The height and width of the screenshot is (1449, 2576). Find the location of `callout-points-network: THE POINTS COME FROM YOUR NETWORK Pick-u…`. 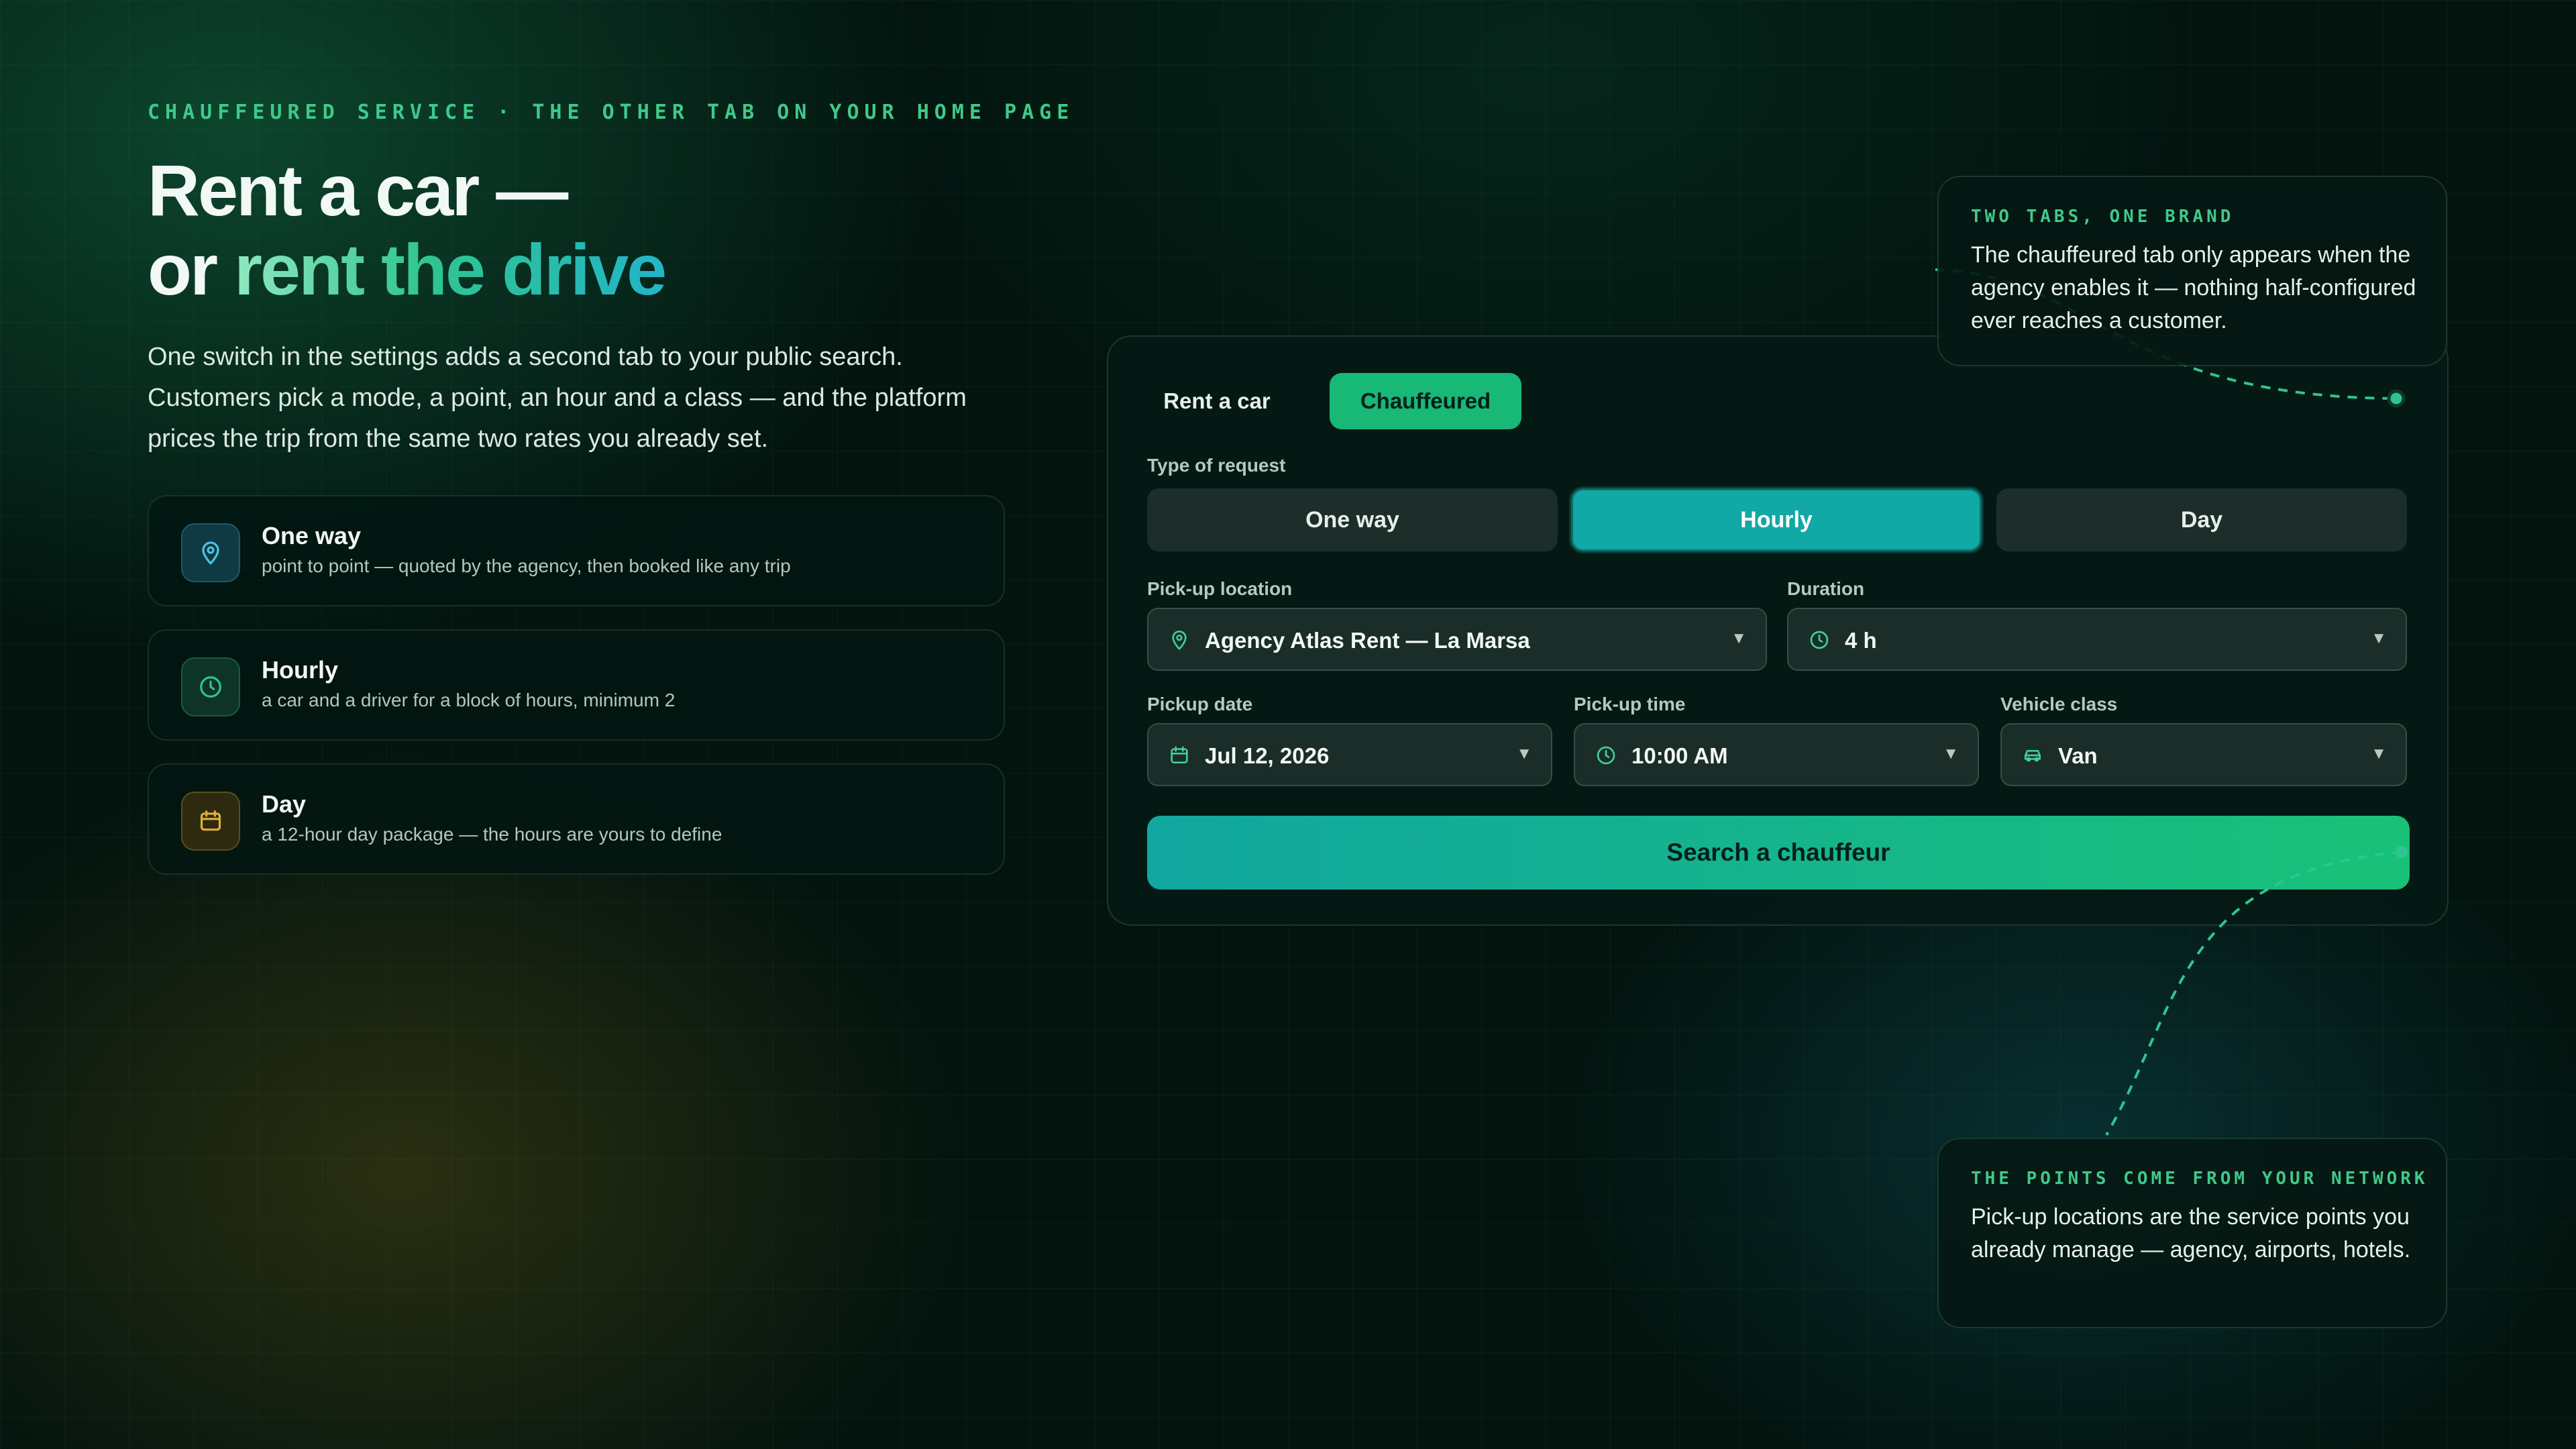

callout-points-network: THE POINTS COME FROM YOUR NETWORK Pick-u… is located at coordinates (2192, 1233).